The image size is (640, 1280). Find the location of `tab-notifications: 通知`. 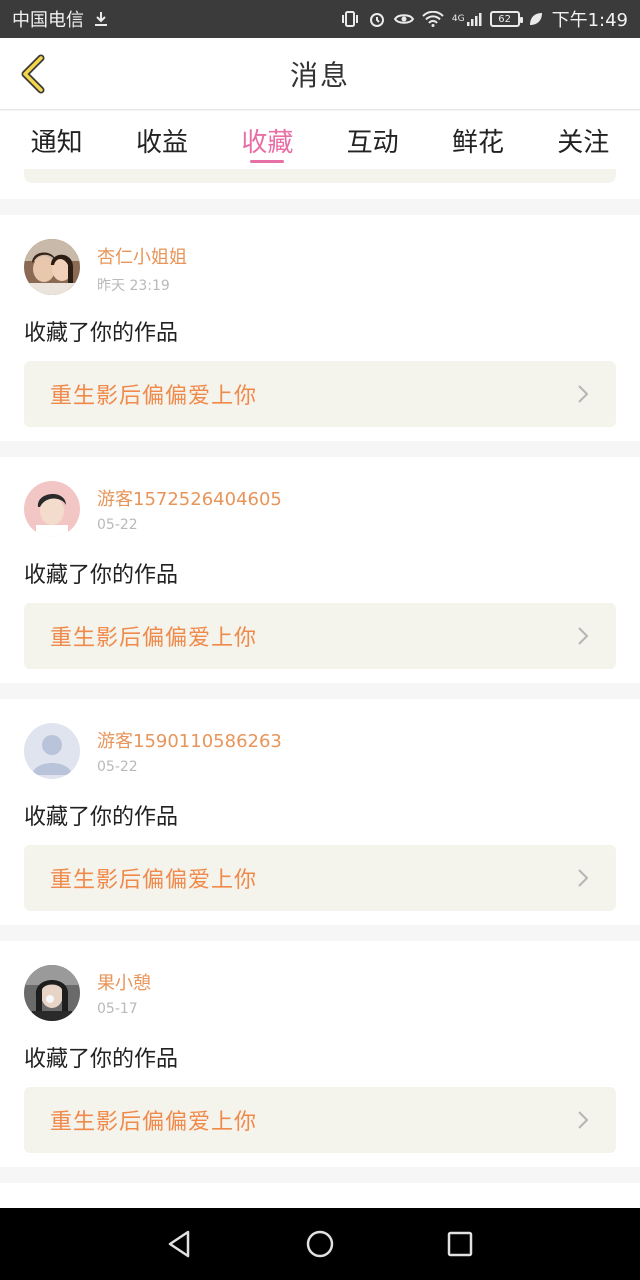

tab-notifications: 通知 is located at coordinates (57, 140).